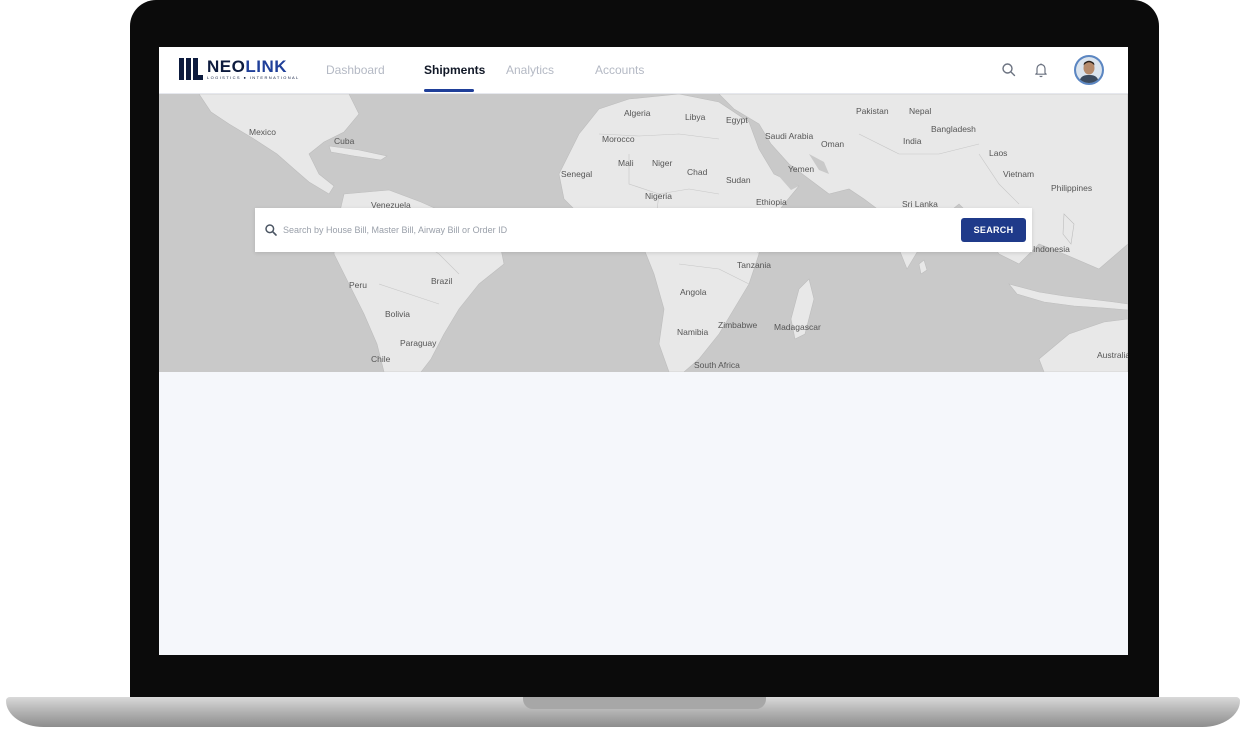  What do you see at coordinates (618, 139) in the screenshot?
I see `map-label-morocco: Morocco` at bounding box center [618, 139].